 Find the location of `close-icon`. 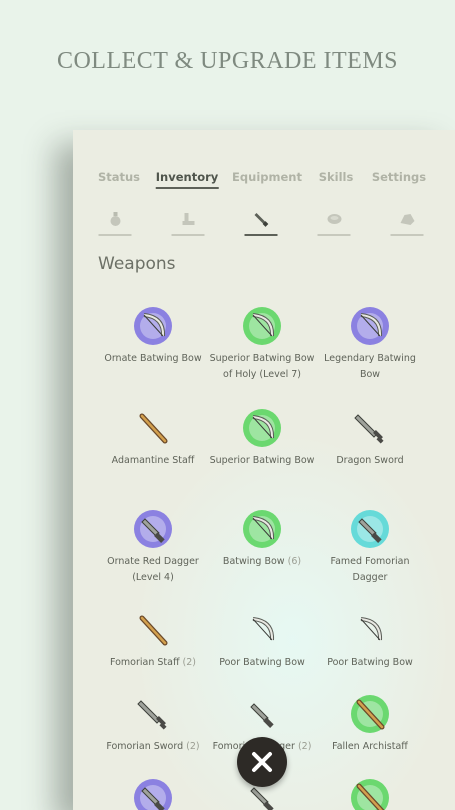

close-icon is located at coordinates (262, 762).